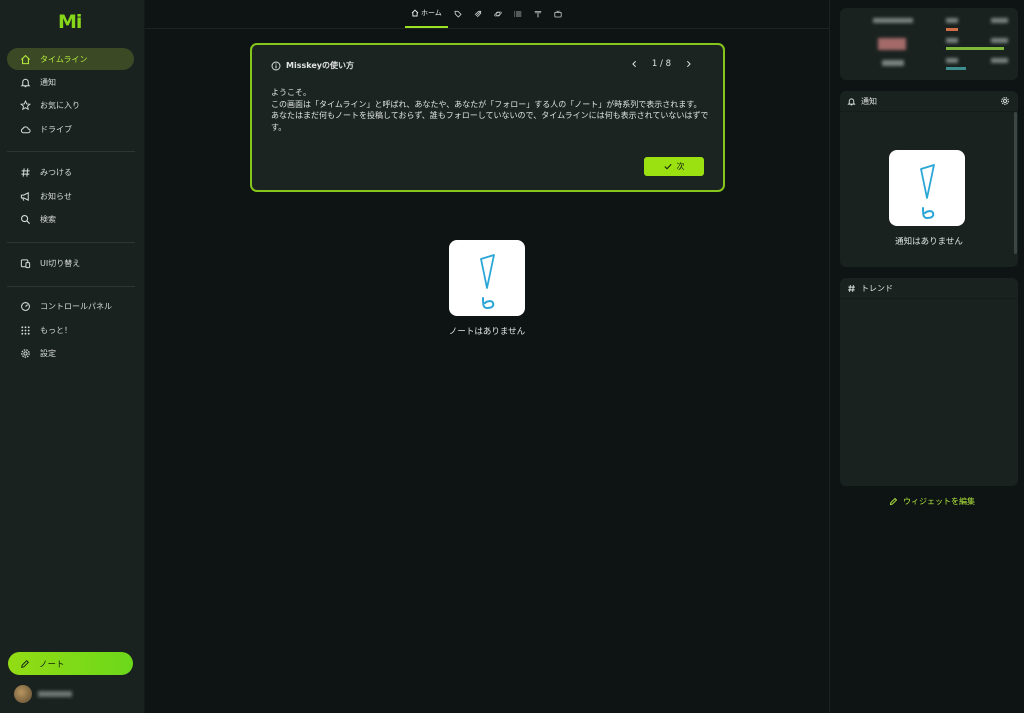 The image size is (1024, 713). What do you see at coordinates (680, 166) in the screenshot?
I see `tutorial-next-label: 次` at bounding box center [680, 166].